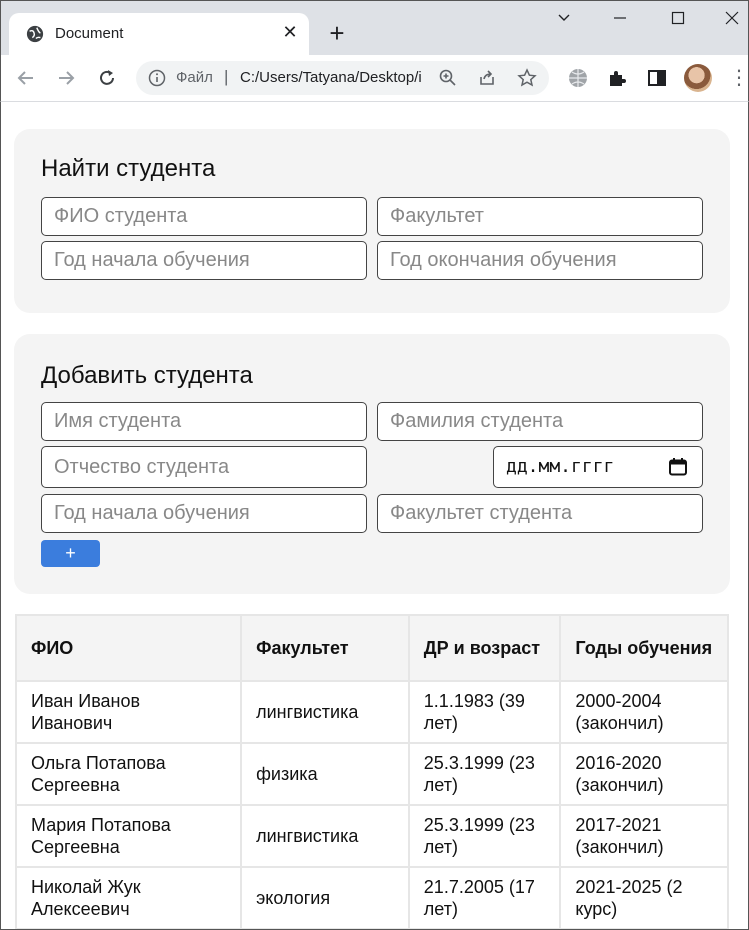  What do you see at coordinates (204, 260) in the screenshot?
I see `search-start-year-input: Год начала обучения` at bounding box center [204, 260].